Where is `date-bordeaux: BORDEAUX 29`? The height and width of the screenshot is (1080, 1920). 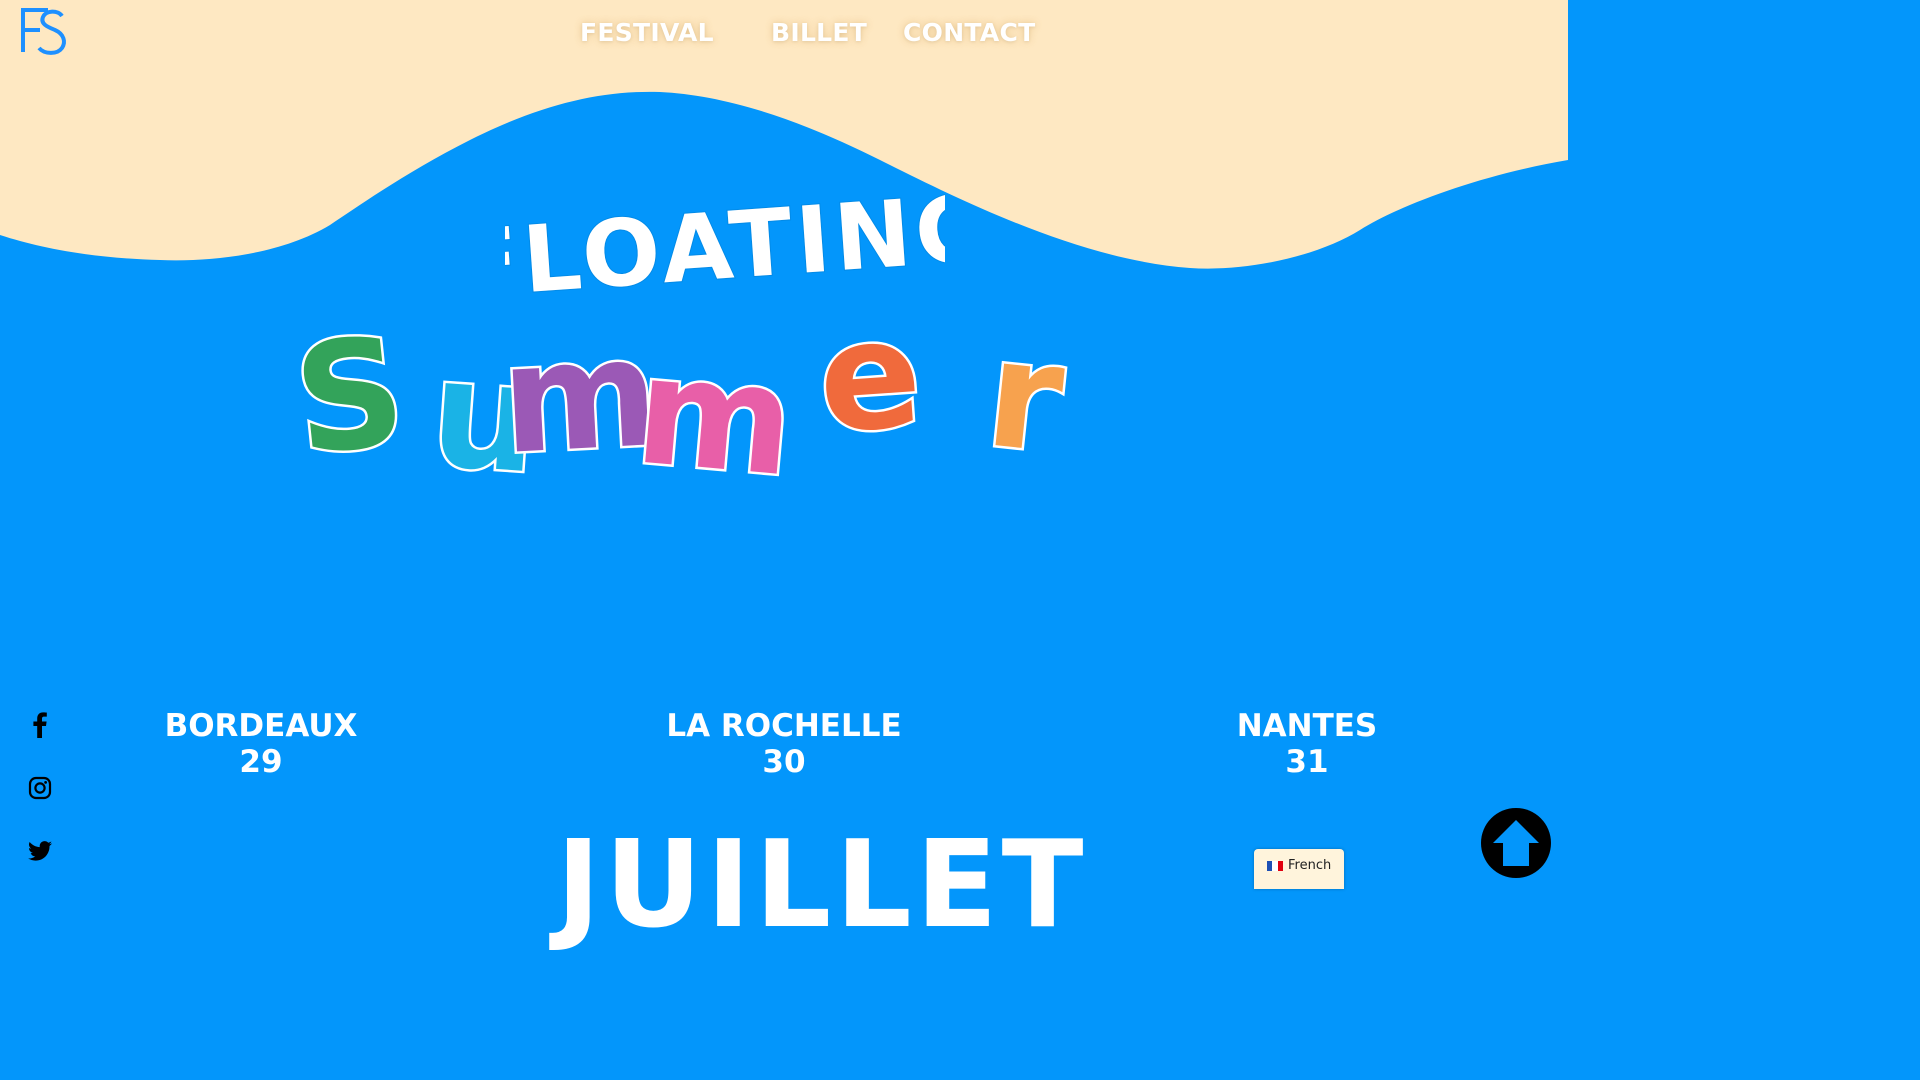 date-bordeaux: BORDEAUX 29 is located at coordinates (261, 744).